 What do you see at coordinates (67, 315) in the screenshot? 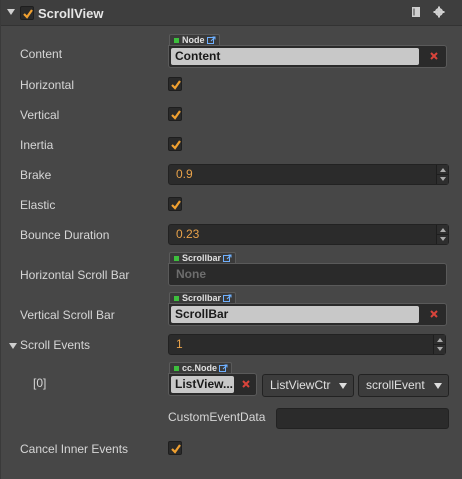
I see `vertical-scroll-bar-label: Vertical Scroll Bar` at bounding box center [67, 315].